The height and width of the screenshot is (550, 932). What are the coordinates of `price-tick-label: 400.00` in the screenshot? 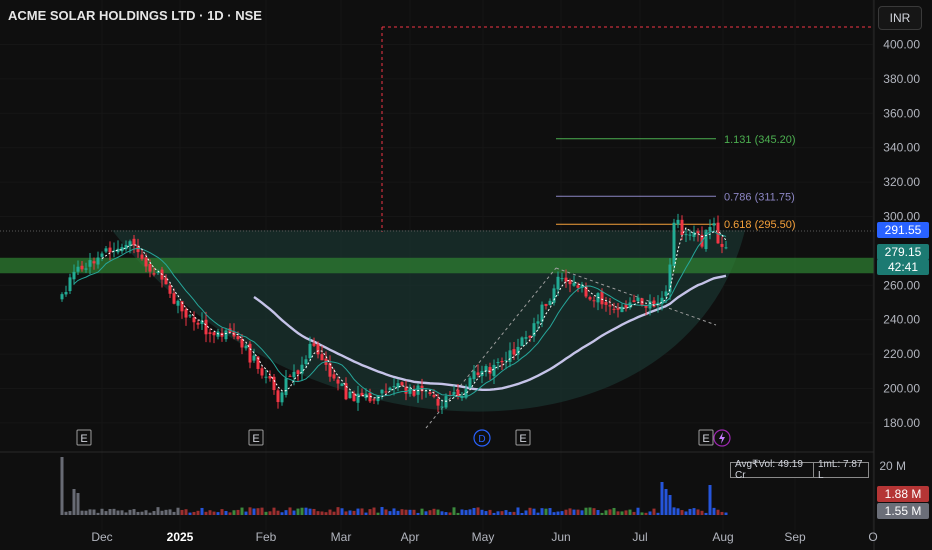 It's located at (901, 45).